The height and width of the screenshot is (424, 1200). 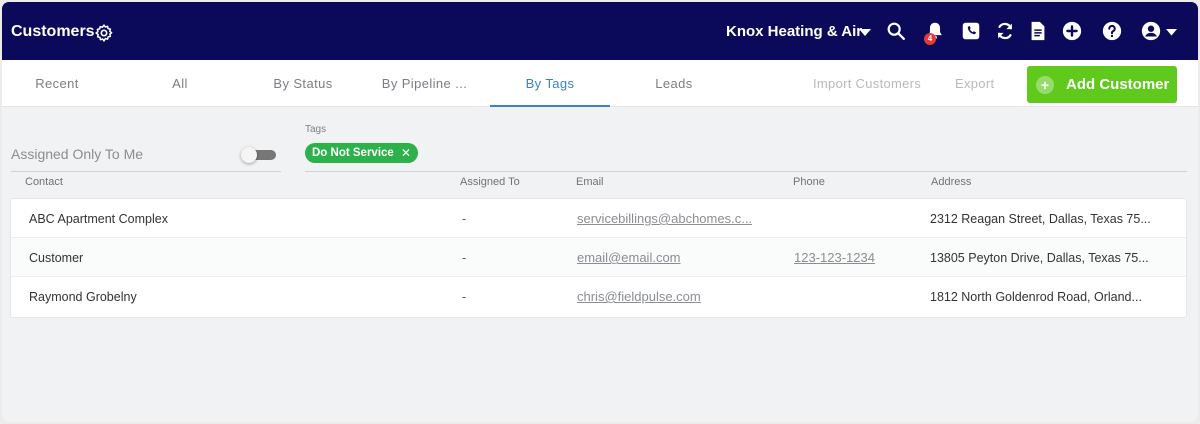 What do you see at coordinates (316, 129) in the screenshot?
I see `tags-label: Tags` at bounding box center [316, 129].